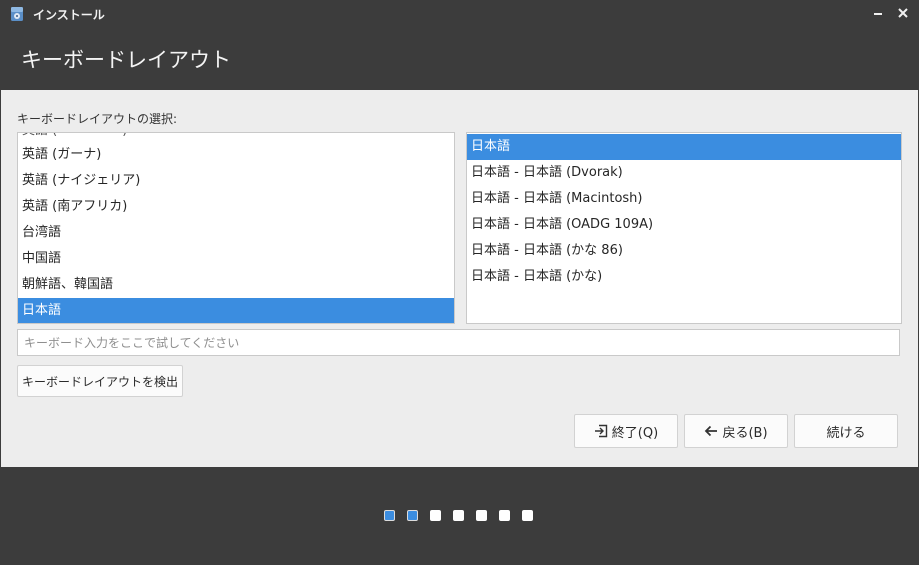 This screenshot has width=919, height=565. I want to click on minimize-icon, so click(878, 13).